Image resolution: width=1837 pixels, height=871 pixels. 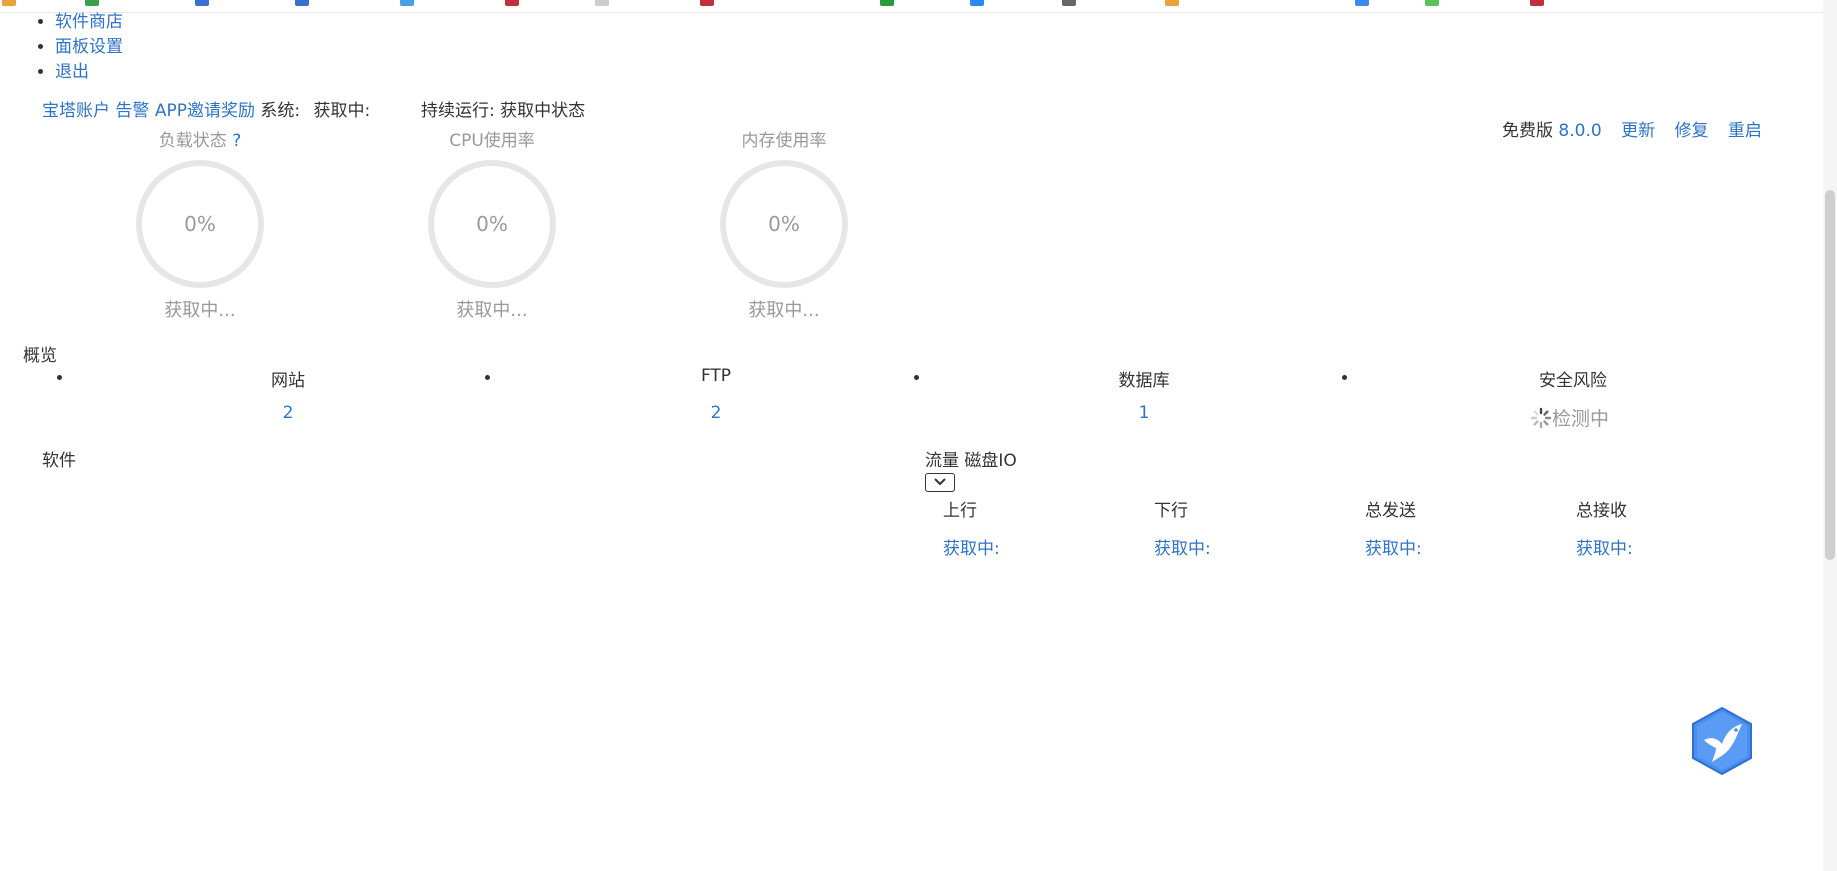 What do you see at coordinates (40, 356) in the screenshot?
I see `overview-title: 概览` at bounding box center [40, 356].